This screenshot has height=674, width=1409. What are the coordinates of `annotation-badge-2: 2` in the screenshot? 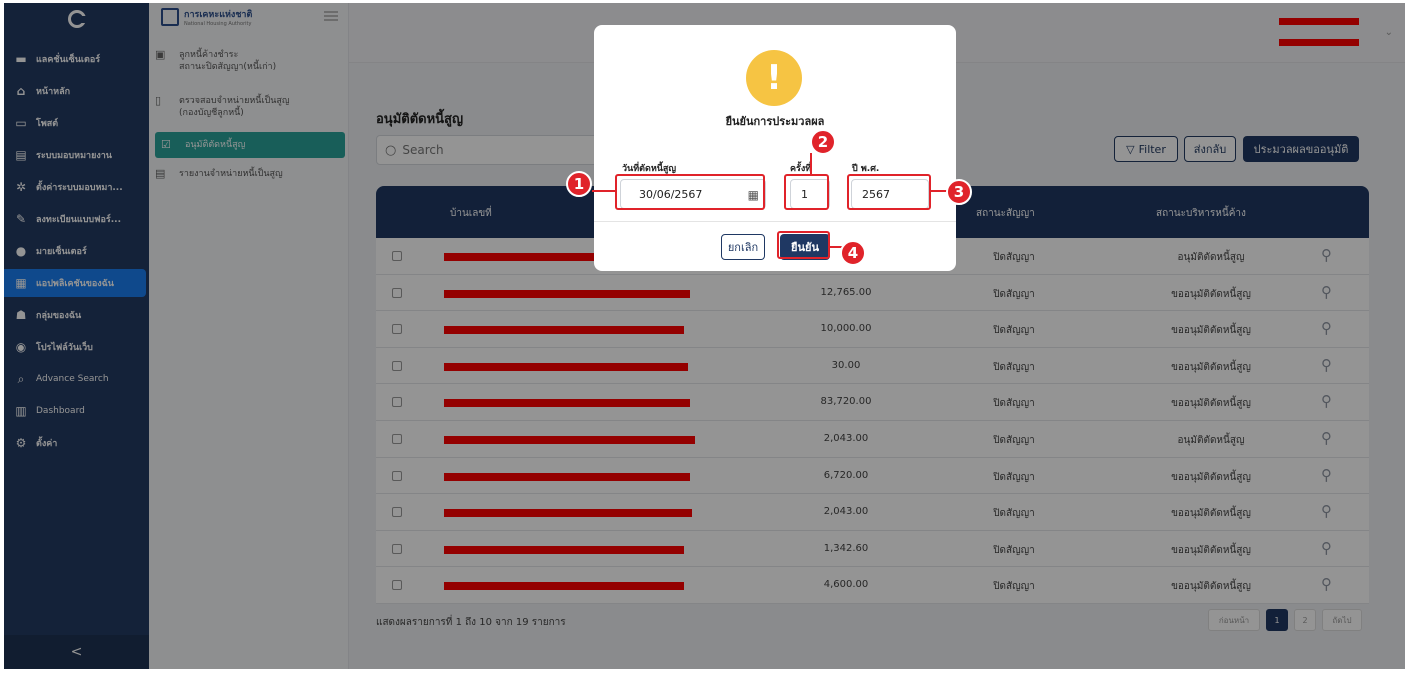 It's located at (823, 142).